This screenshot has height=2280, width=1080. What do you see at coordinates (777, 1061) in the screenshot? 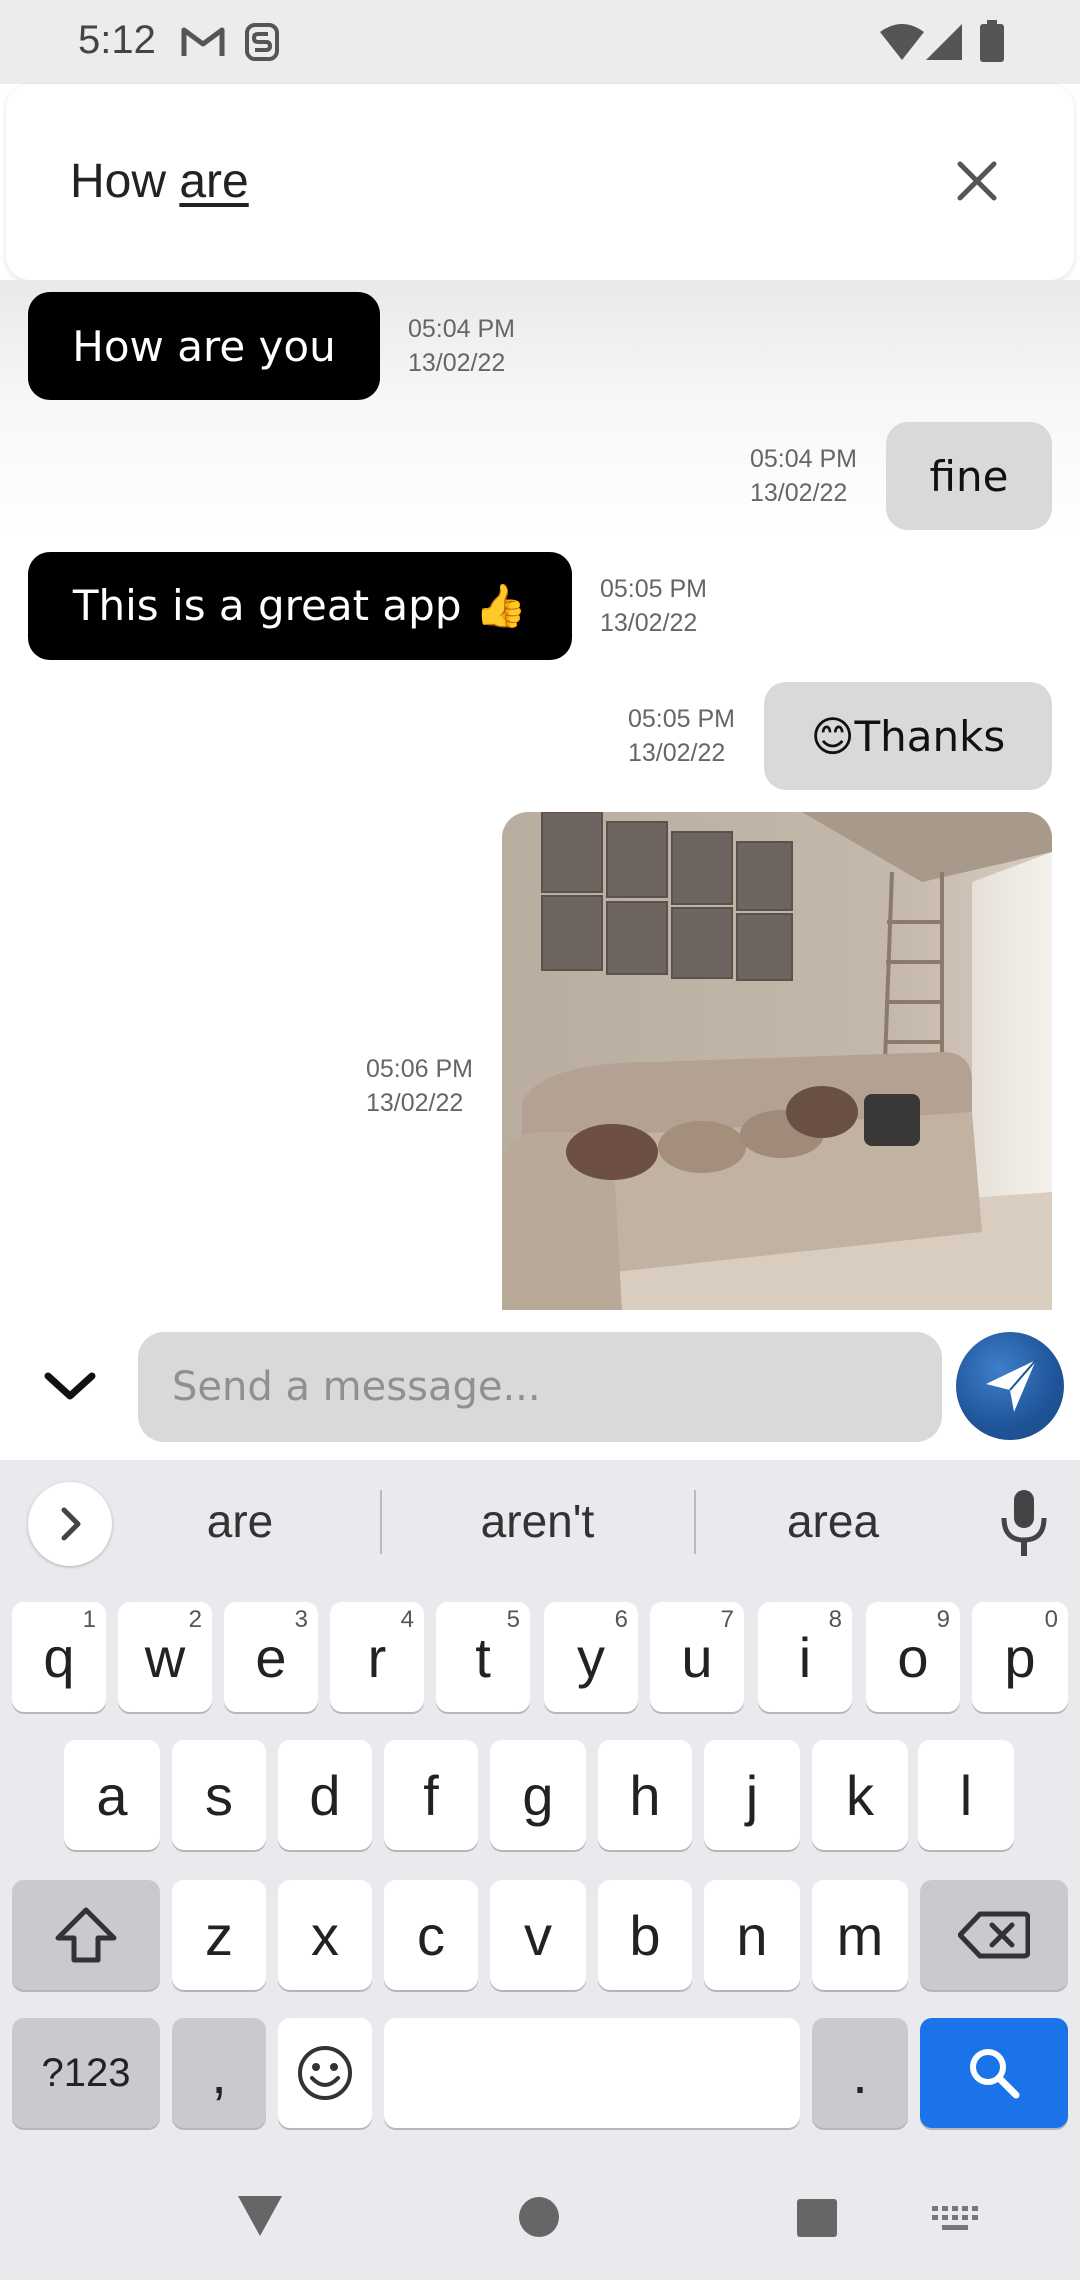
I see `message-image` at bounding box center [777, 1061].